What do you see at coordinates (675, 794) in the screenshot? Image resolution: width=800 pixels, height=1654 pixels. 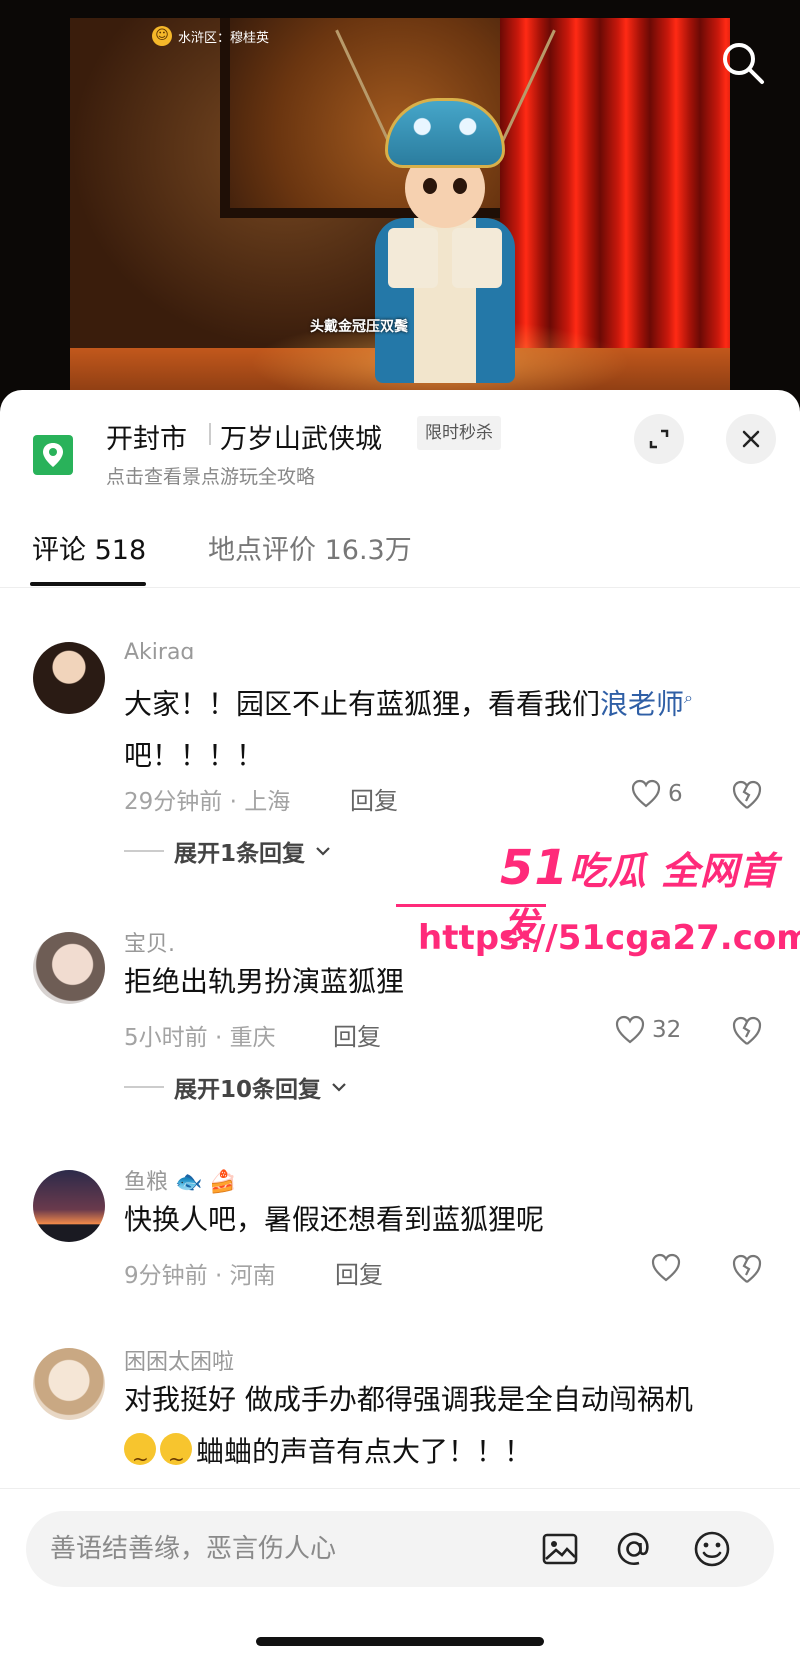 I see `like-count: 6` at bounding box center [675, 794].